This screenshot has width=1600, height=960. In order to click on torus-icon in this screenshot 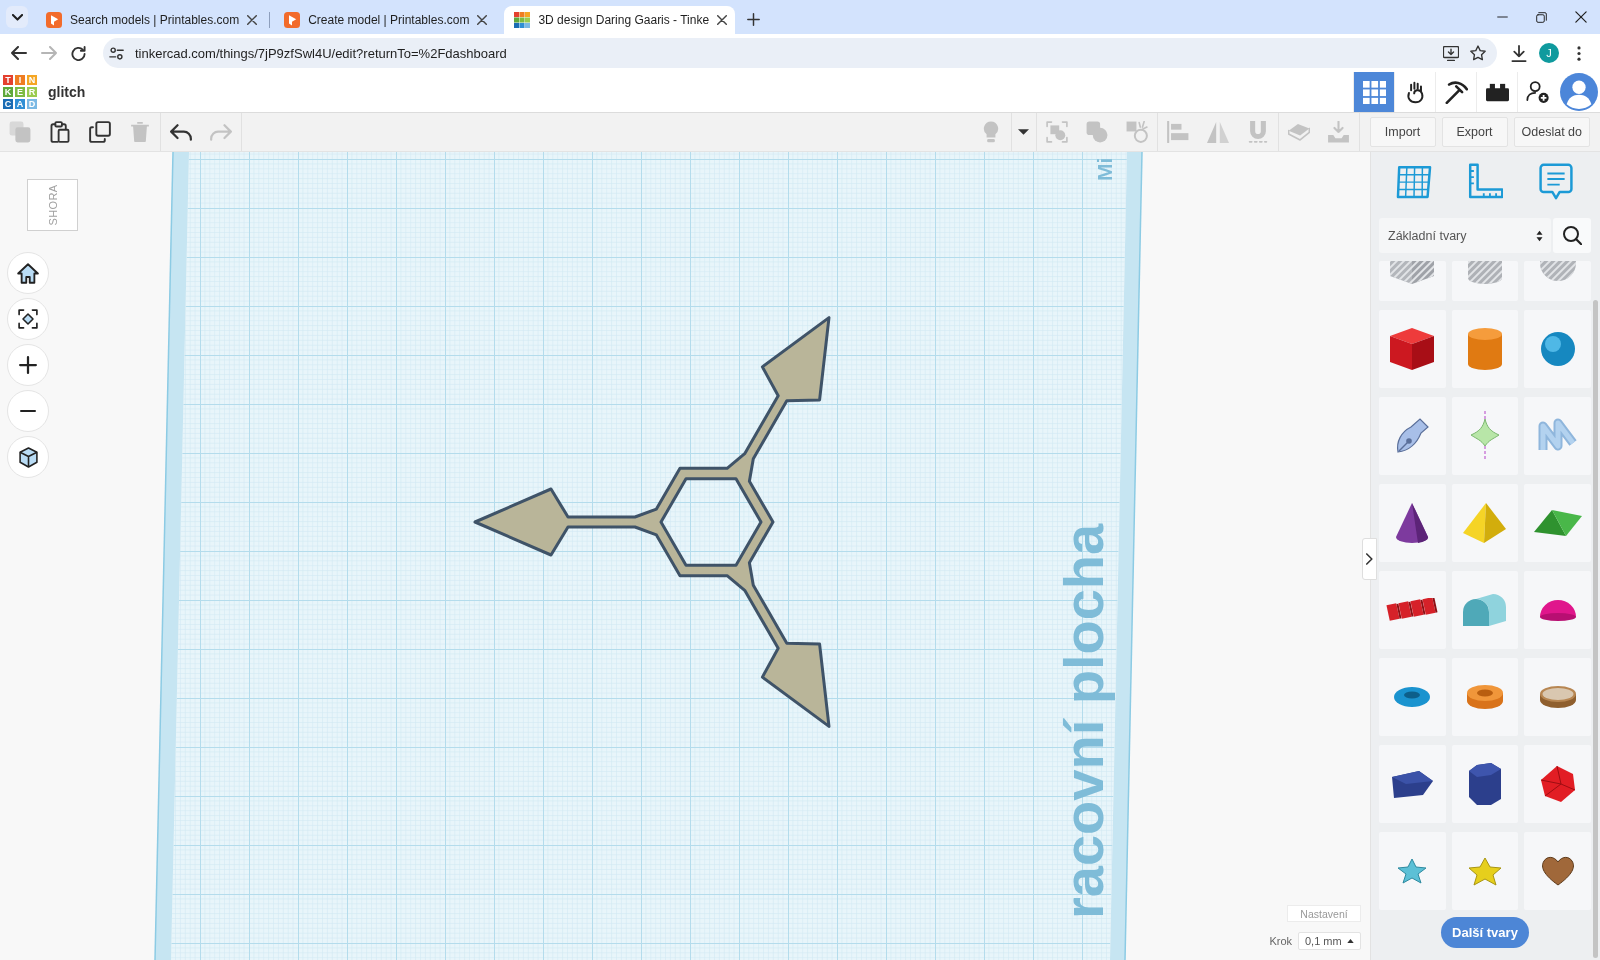, I will do `click(1412, 697)`.